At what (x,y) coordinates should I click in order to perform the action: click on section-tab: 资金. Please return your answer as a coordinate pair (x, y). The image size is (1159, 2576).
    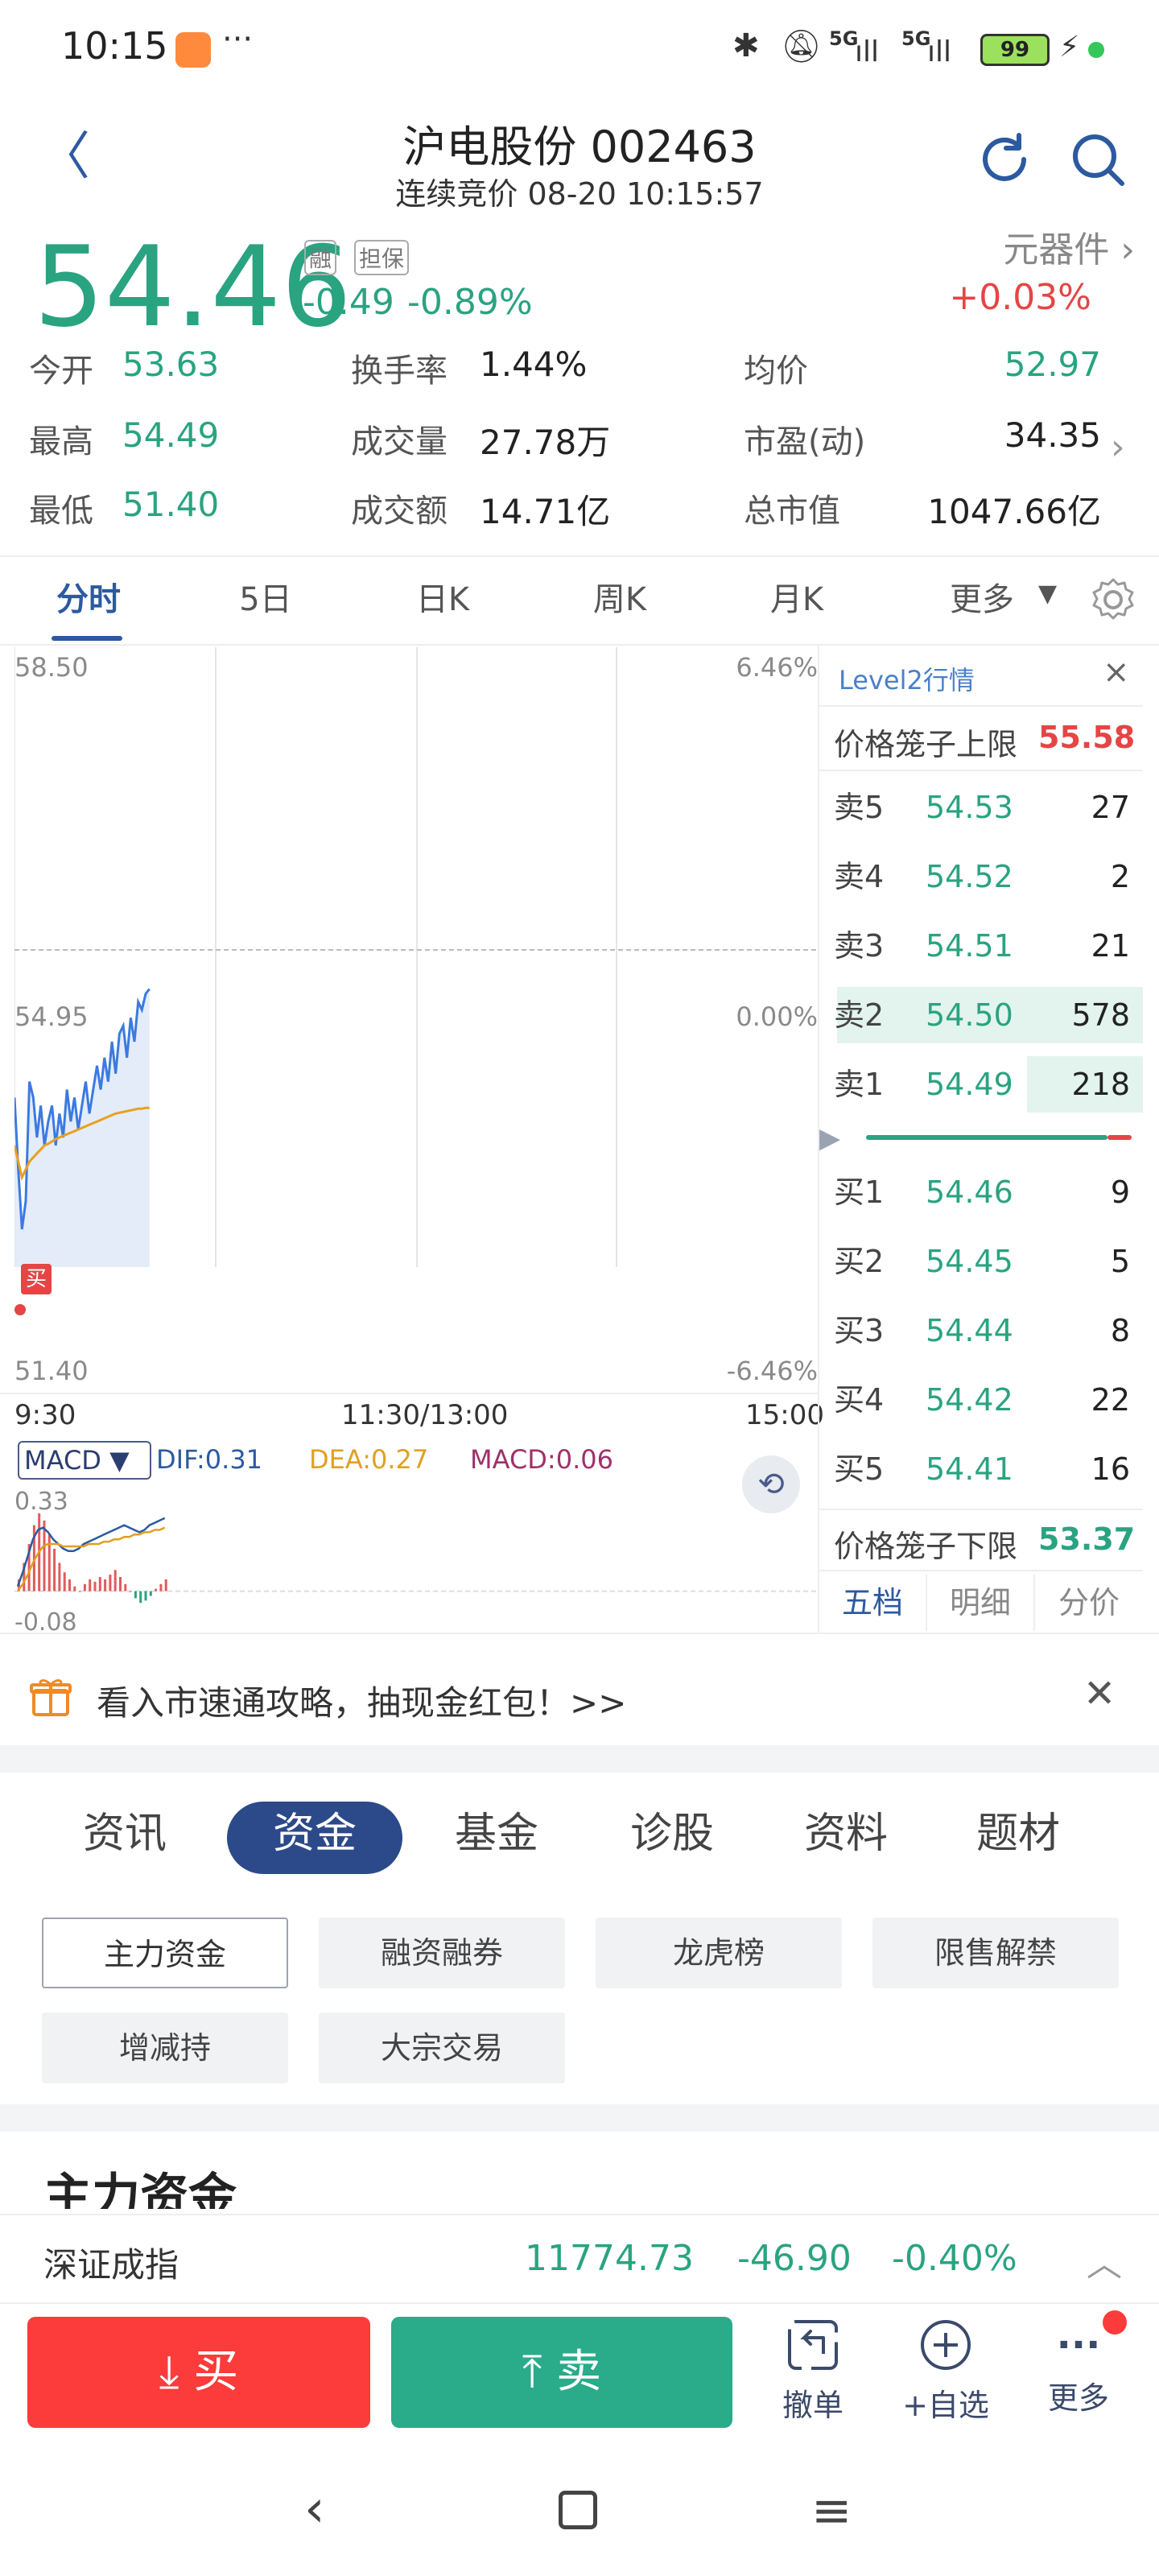
    Looking at the image, I should click on (314, 1834).